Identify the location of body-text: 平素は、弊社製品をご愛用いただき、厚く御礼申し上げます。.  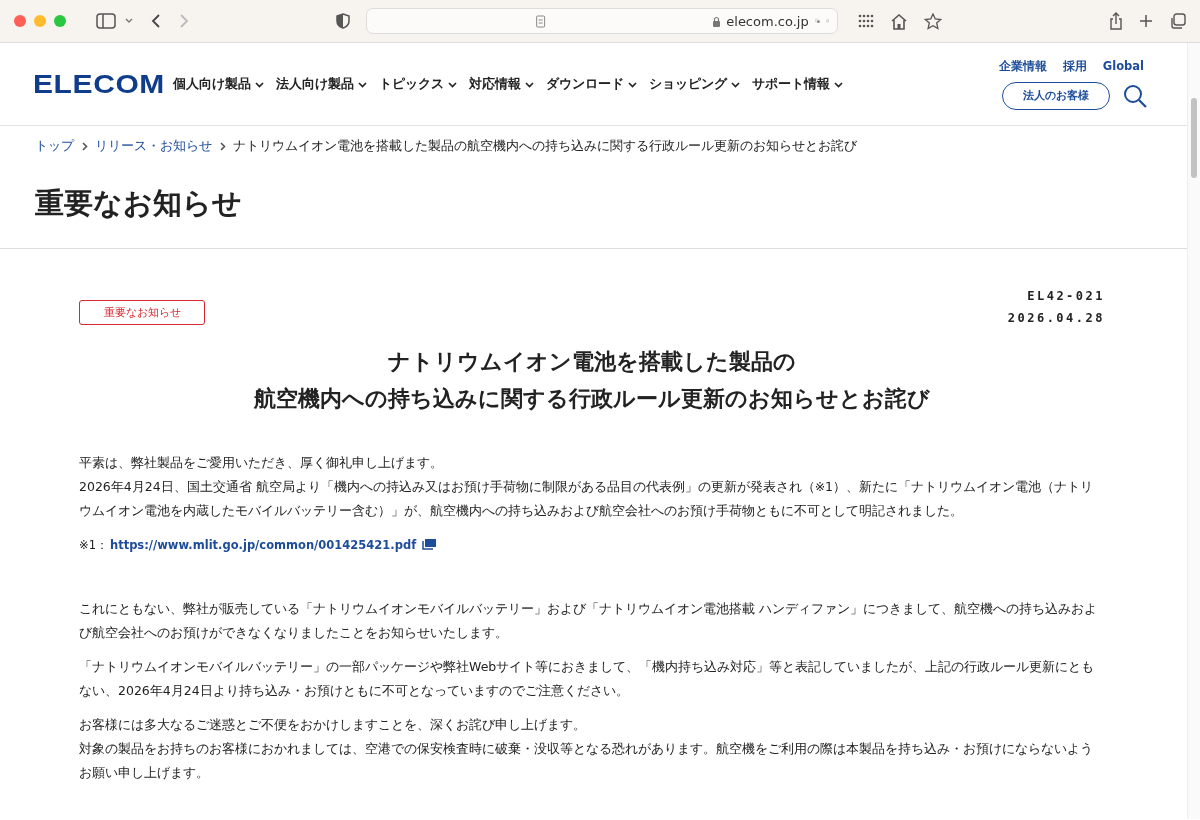
(261, 462).